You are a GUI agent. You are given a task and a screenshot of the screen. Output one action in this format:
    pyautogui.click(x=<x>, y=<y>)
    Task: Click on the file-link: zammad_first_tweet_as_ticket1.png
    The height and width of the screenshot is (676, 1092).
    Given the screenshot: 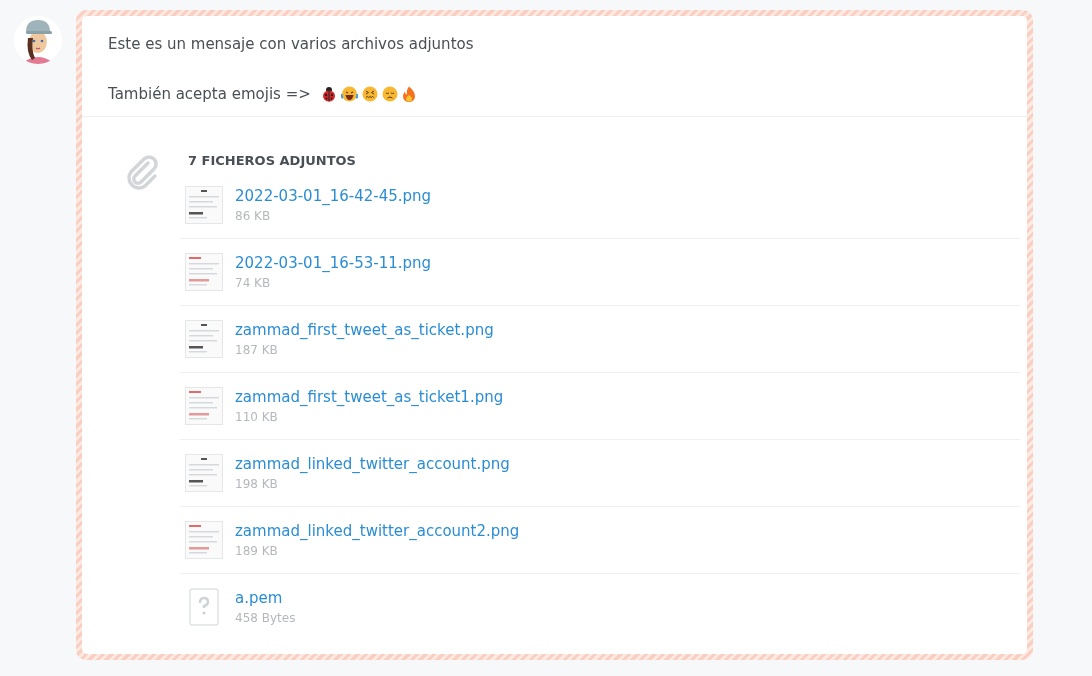 What is the action you would take?
    pyautogui.click(x=369, y=397)
    